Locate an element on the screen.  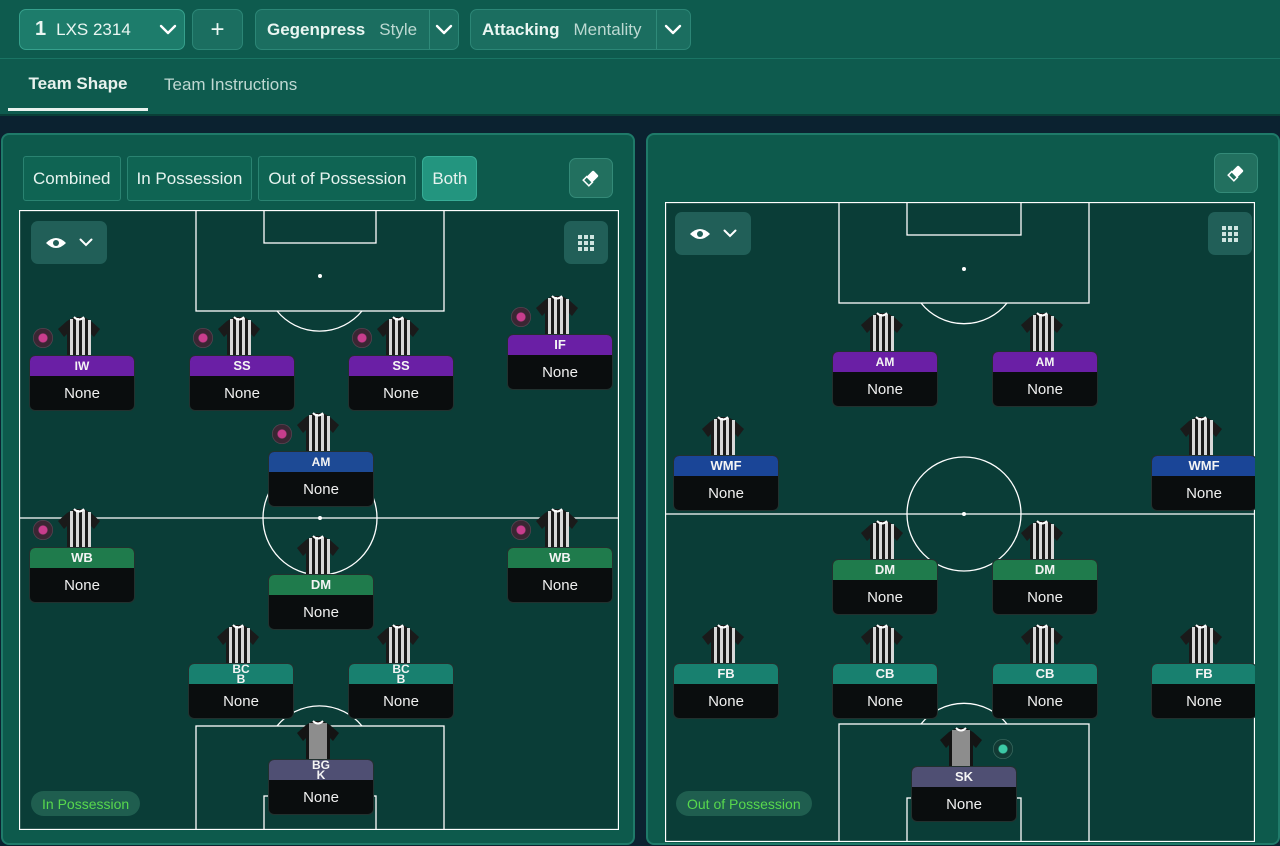
eye-icon is located at coordinates (700, 233).